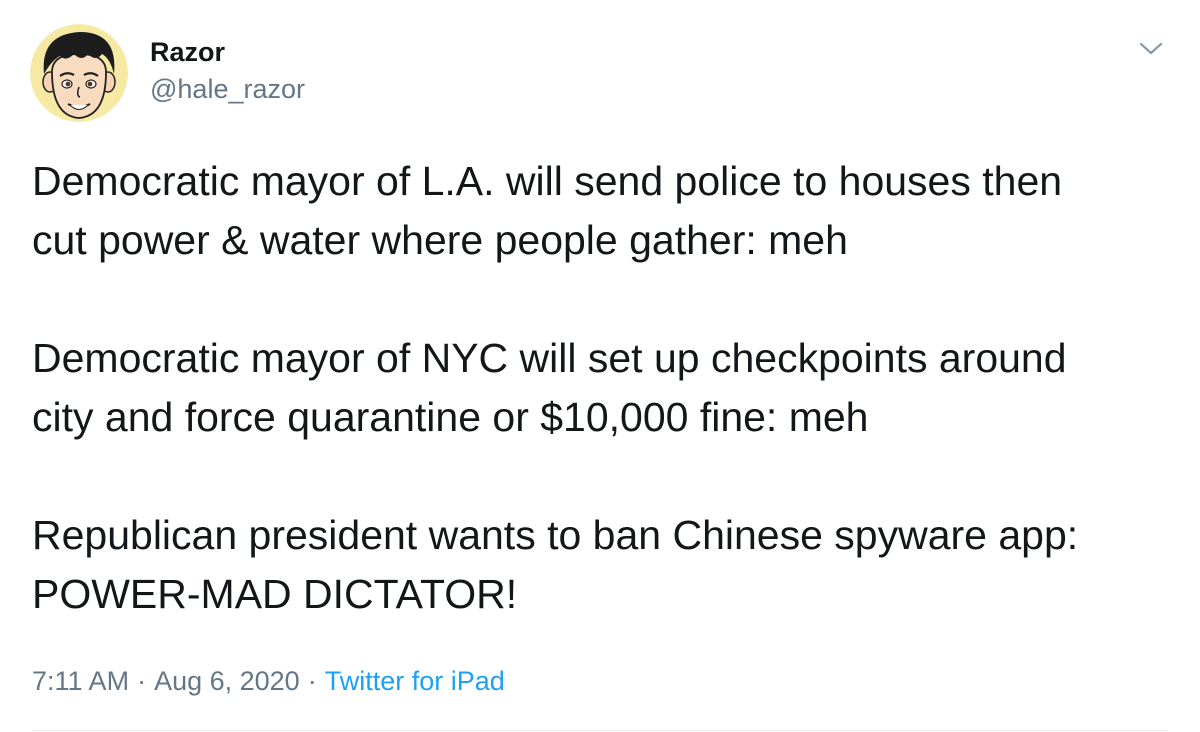 The height and width of the screenshot is (732, 1200). What do you see at coordinates (1151, 49) in the screenshot?
I see `chevron-down-icon` at bounding box center [1151, 49].